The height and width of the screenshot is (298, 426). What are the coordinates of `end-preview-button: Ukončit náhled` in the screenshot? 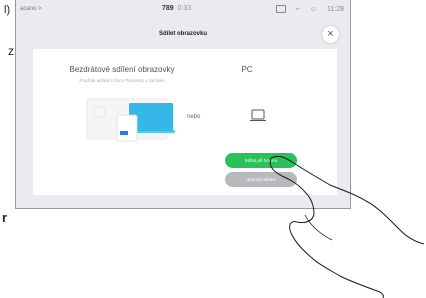 It's located at (261, 179).